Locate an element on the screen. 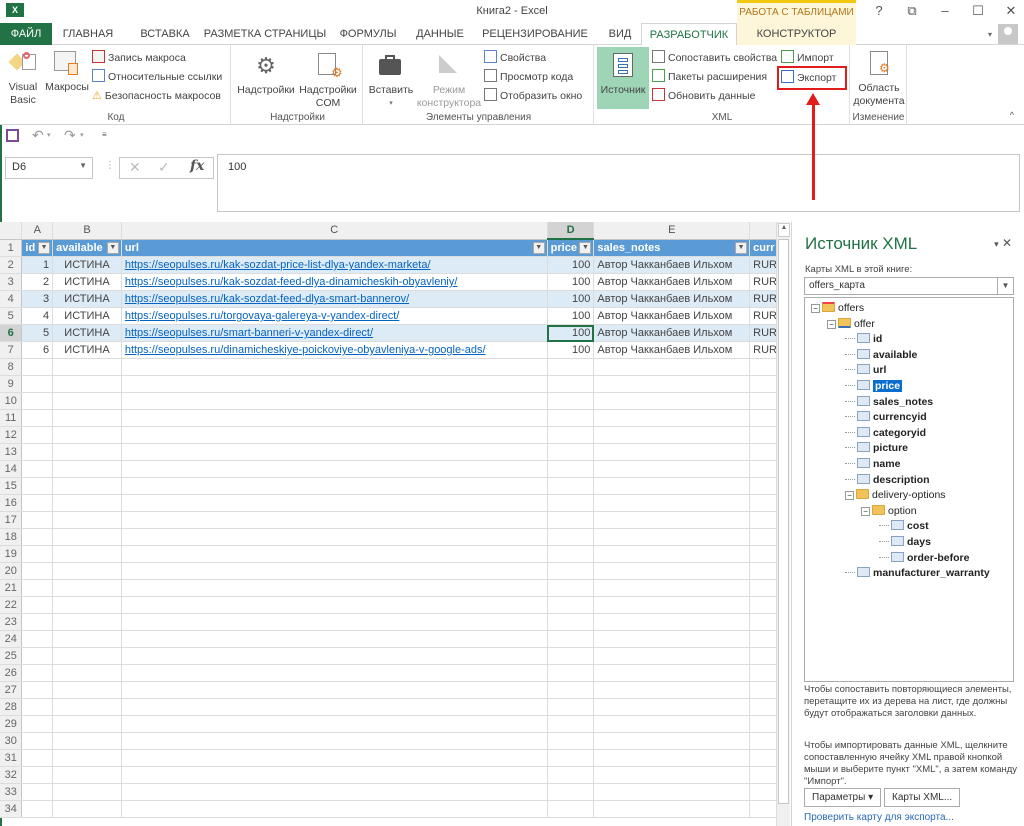 The image size is (1024, 826). xml-tree-node: days is located at coordinates (905, 542).